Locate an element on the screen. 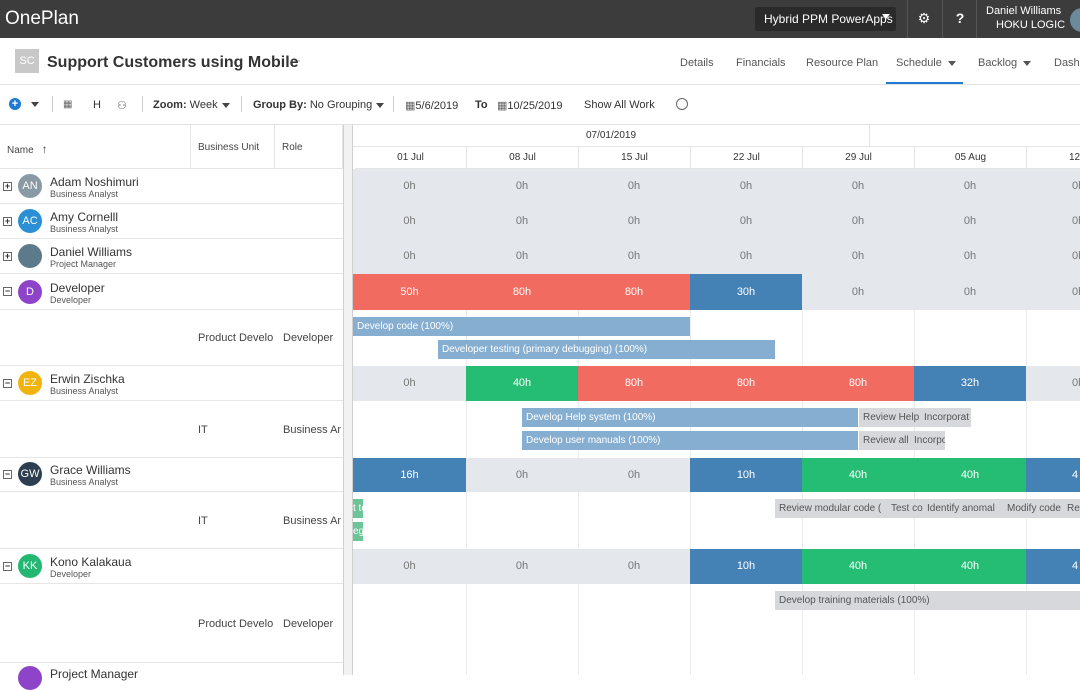 The height and width of the screenshot is (690, 1080). user-info: Daniel Williams HOKU LOGIC is located at coordinates (1025, 18).